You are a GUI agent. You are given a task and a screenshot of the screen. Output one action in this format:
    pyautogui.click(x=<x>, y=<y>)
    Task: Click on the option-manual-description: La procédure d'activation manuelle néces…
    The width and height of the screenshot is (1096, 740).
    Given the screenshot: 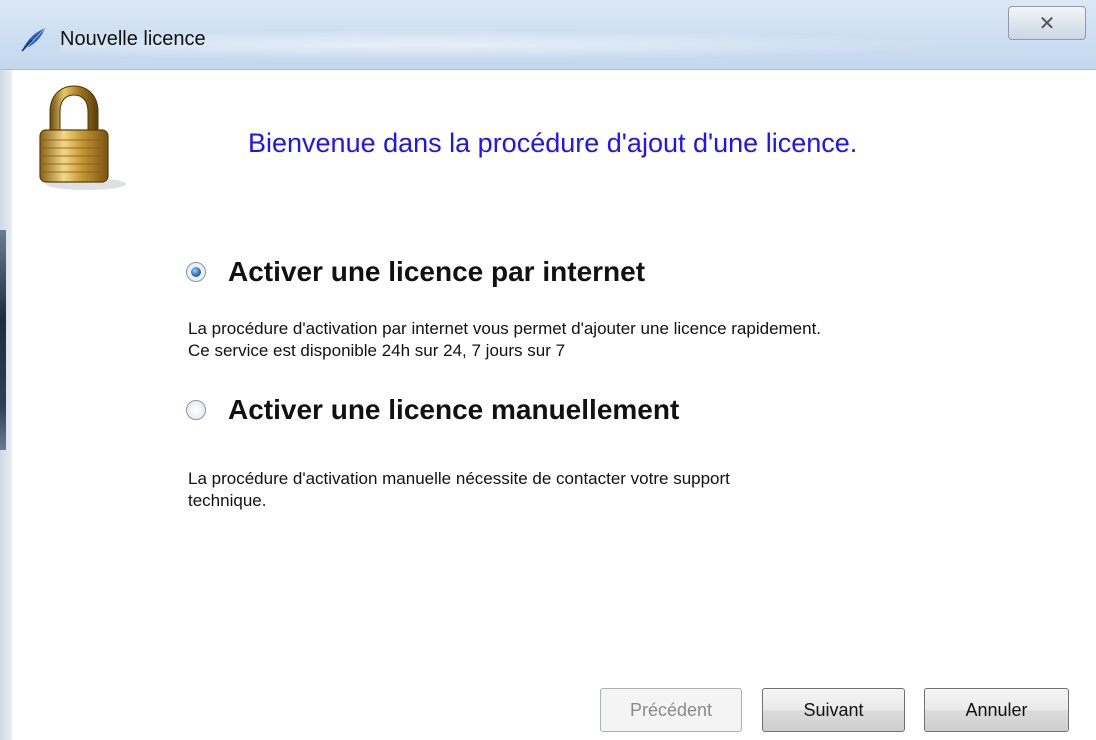 What is the action you would take?
    pyautogui.click(x=459, y=490)
    